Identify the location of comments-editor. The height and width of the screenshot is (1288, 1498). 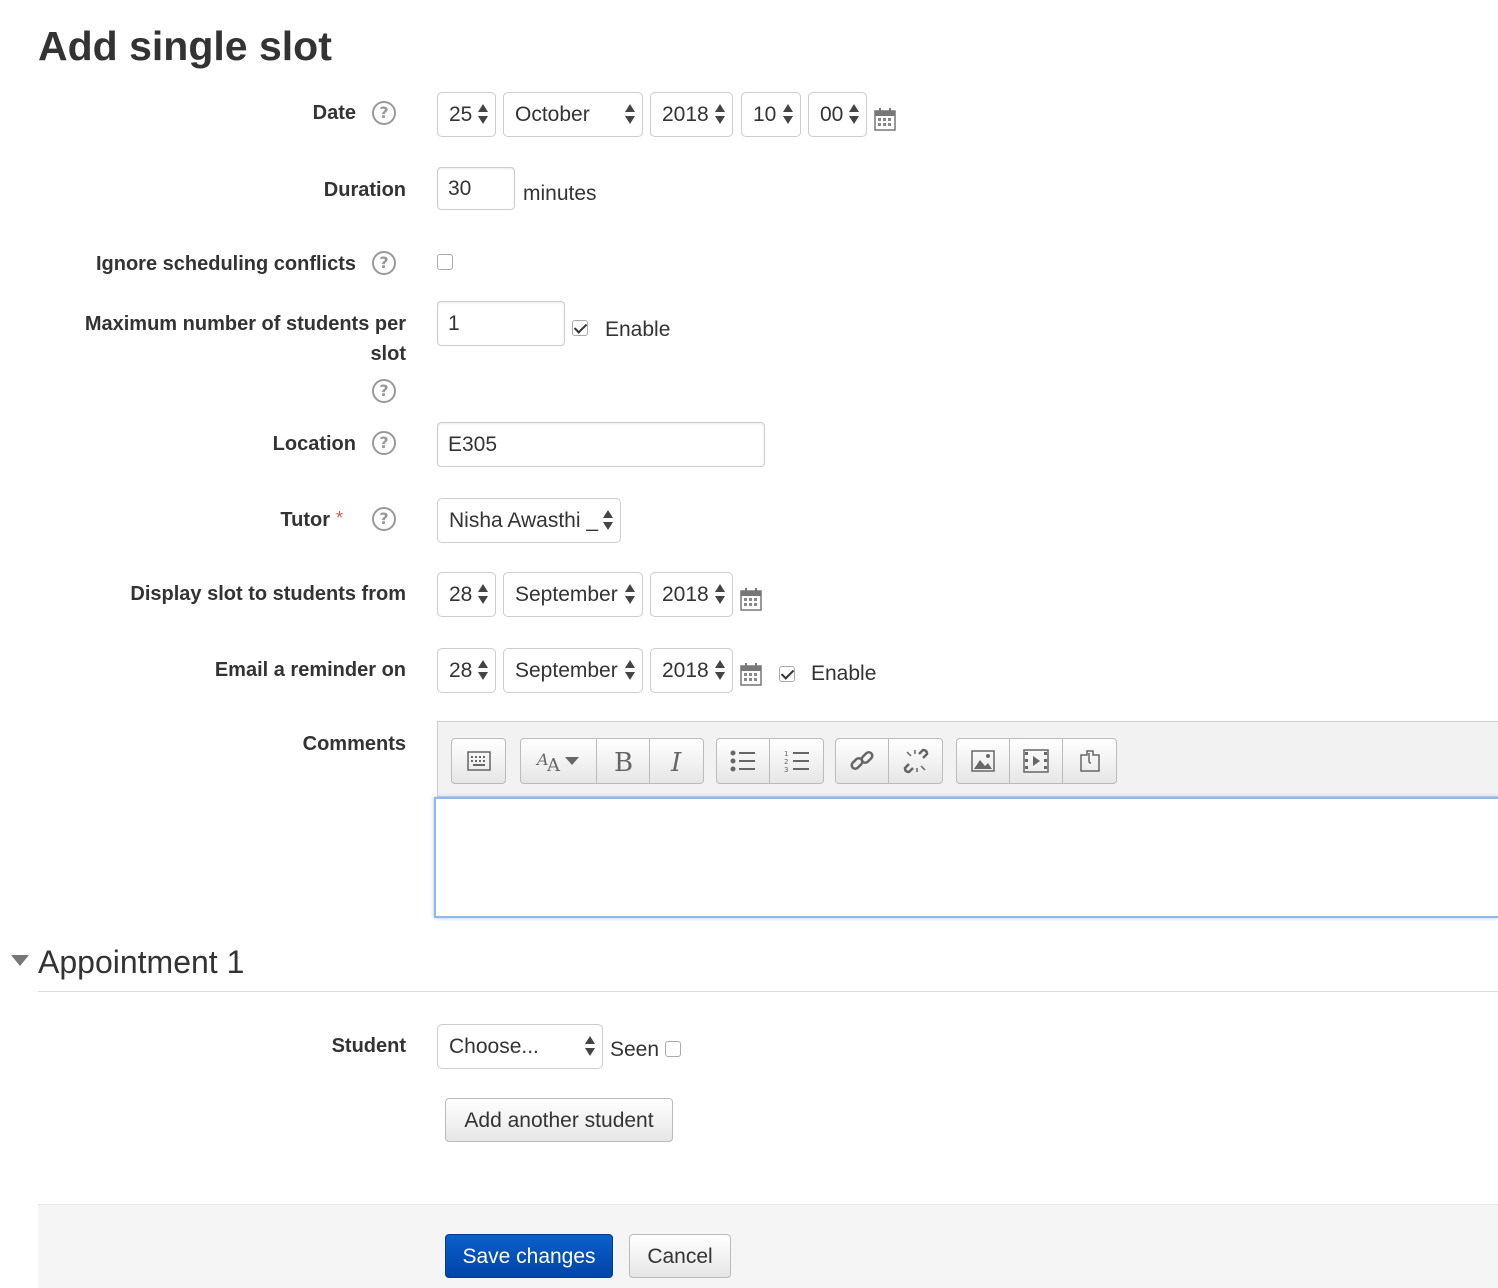
(966, 857).